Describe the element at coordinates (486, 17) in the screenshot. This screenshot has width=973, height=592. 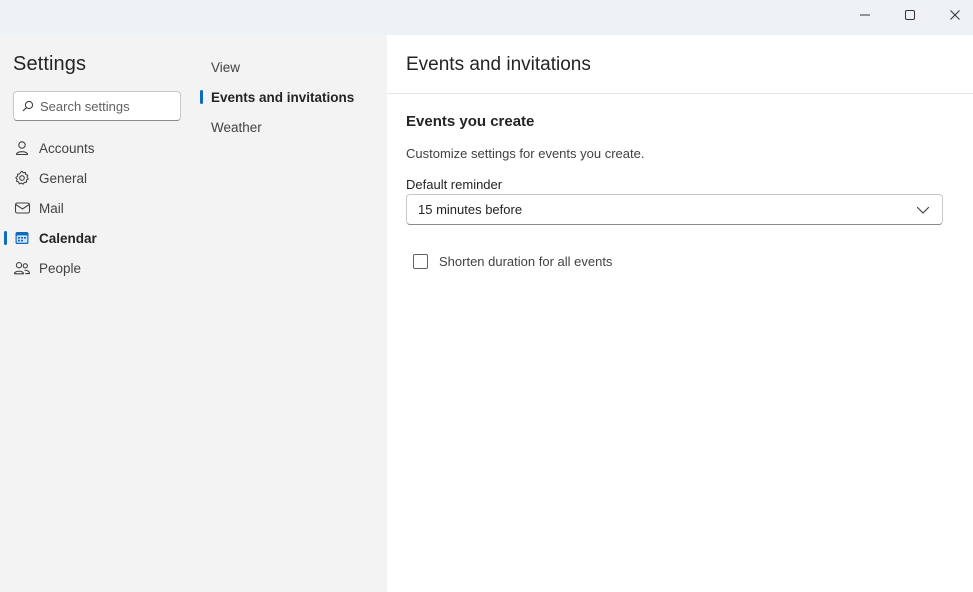
I see `title-bar` at that location.